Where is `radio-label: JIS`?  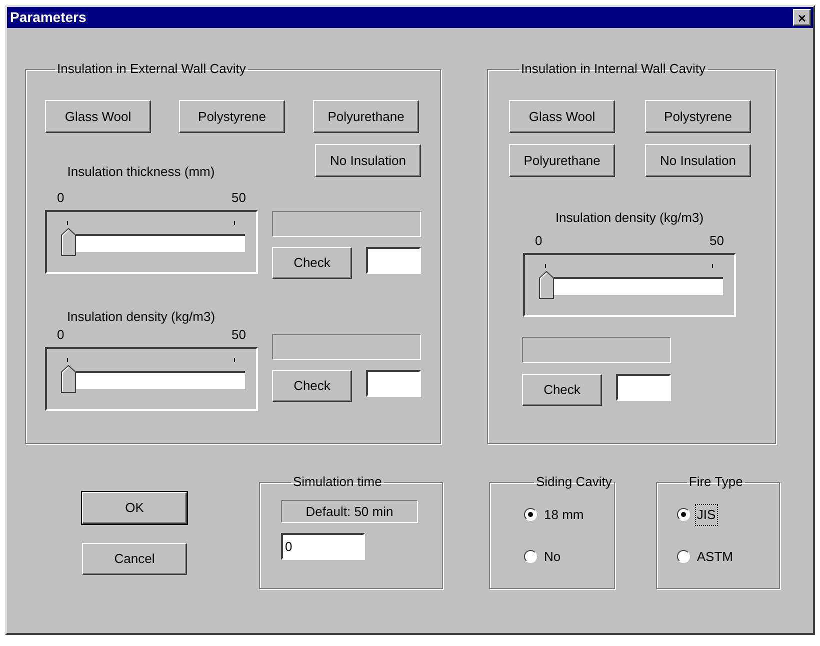
radio-label: JIS is located at coordinates (706, 514).